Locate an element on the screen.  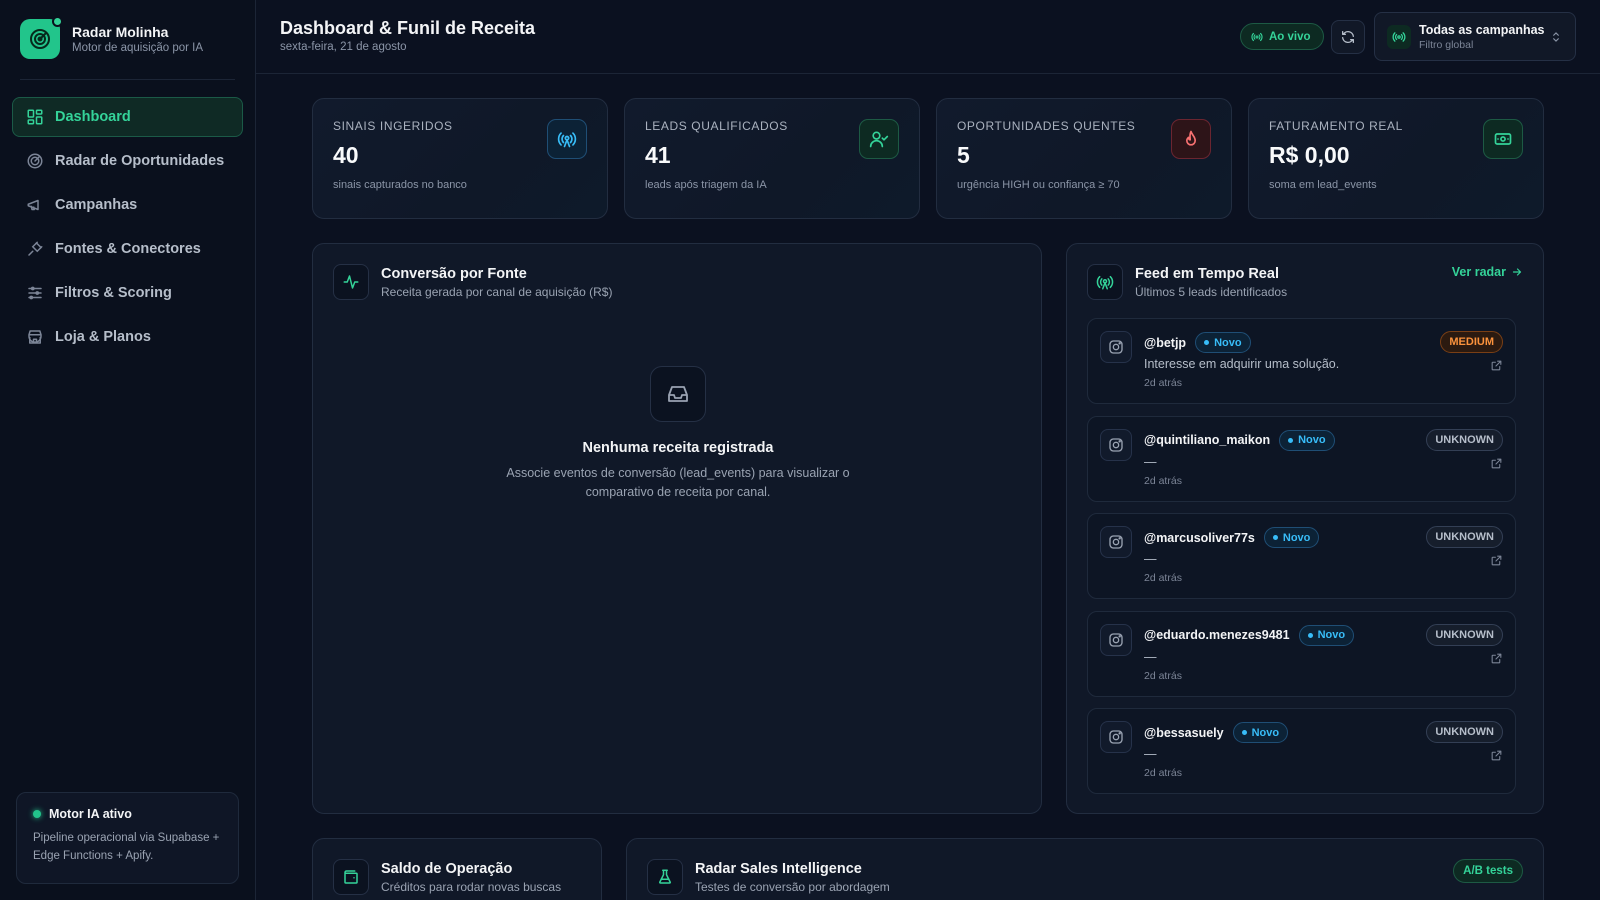
sidebar-item-filtros: Filtros & Scoring is located at coordinates (127, 293).